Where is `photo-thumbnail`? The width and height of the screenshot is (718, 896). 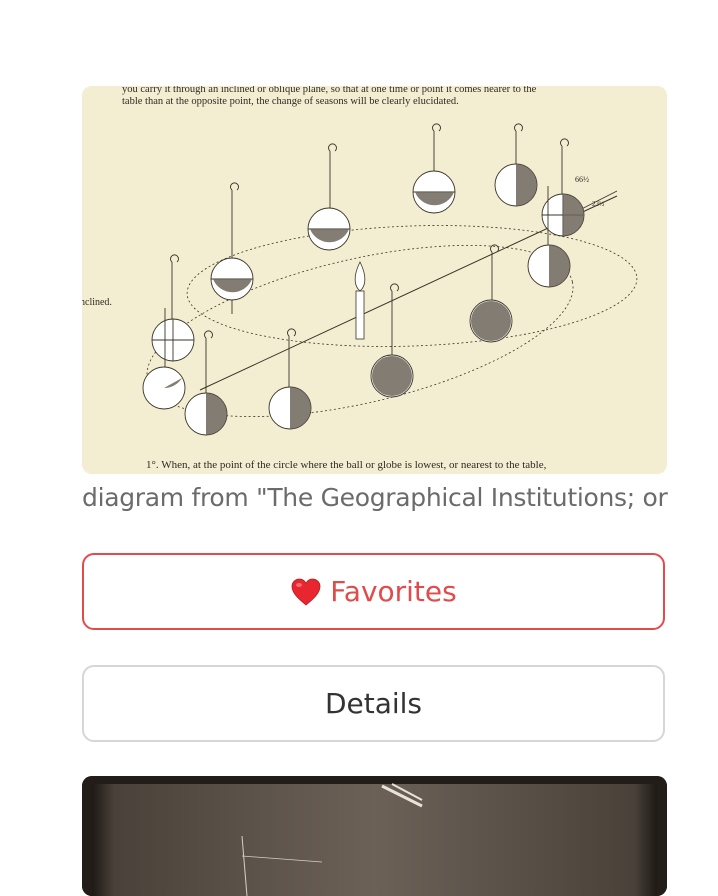 photo-thumbnail is located at coordinates (374, 836).